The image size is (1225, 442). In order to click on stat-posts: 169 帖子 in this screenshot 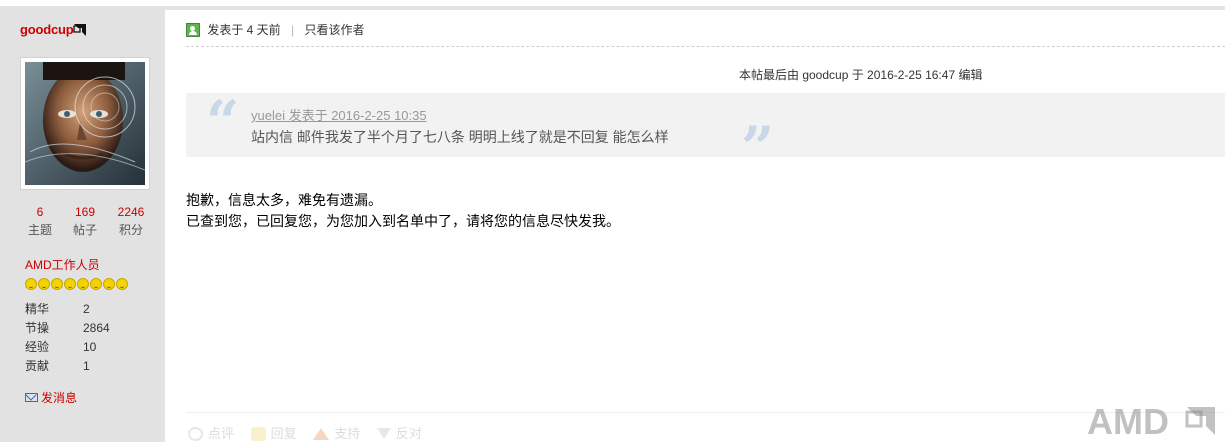, I will do `click(85, 221)`.